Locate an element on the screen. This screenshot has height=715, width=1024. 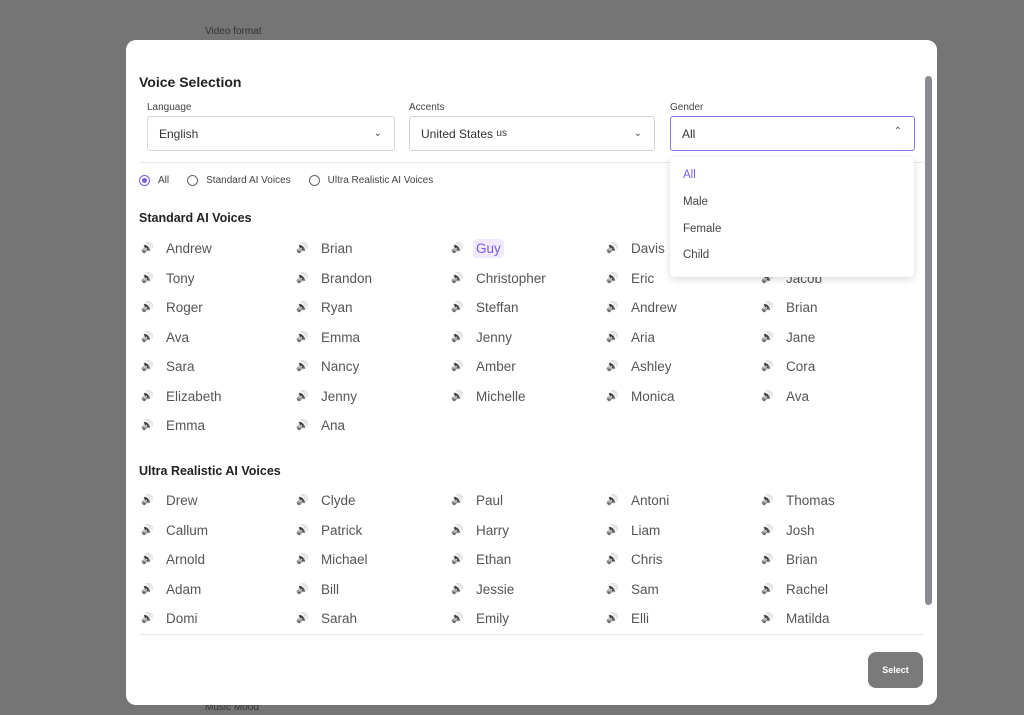
voice-item: 🔊 Callum is located at coordinates (218, 531).